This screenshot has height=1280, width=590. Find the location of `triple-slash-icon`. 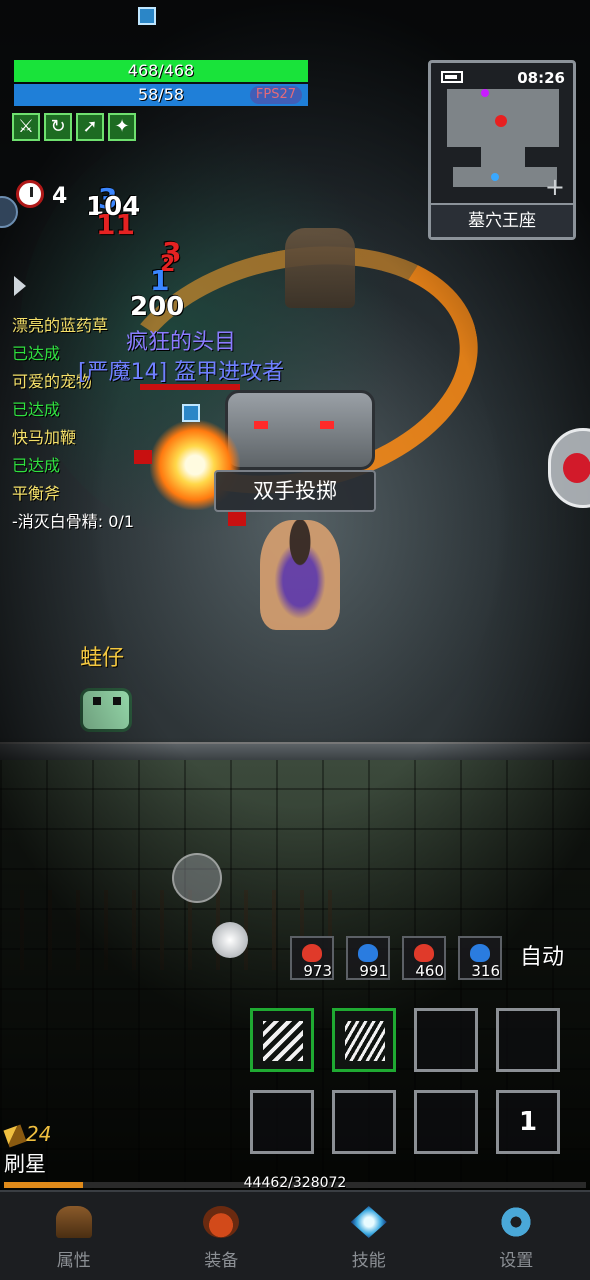

triple-slash-icon is located at coordinates (365, 1041).